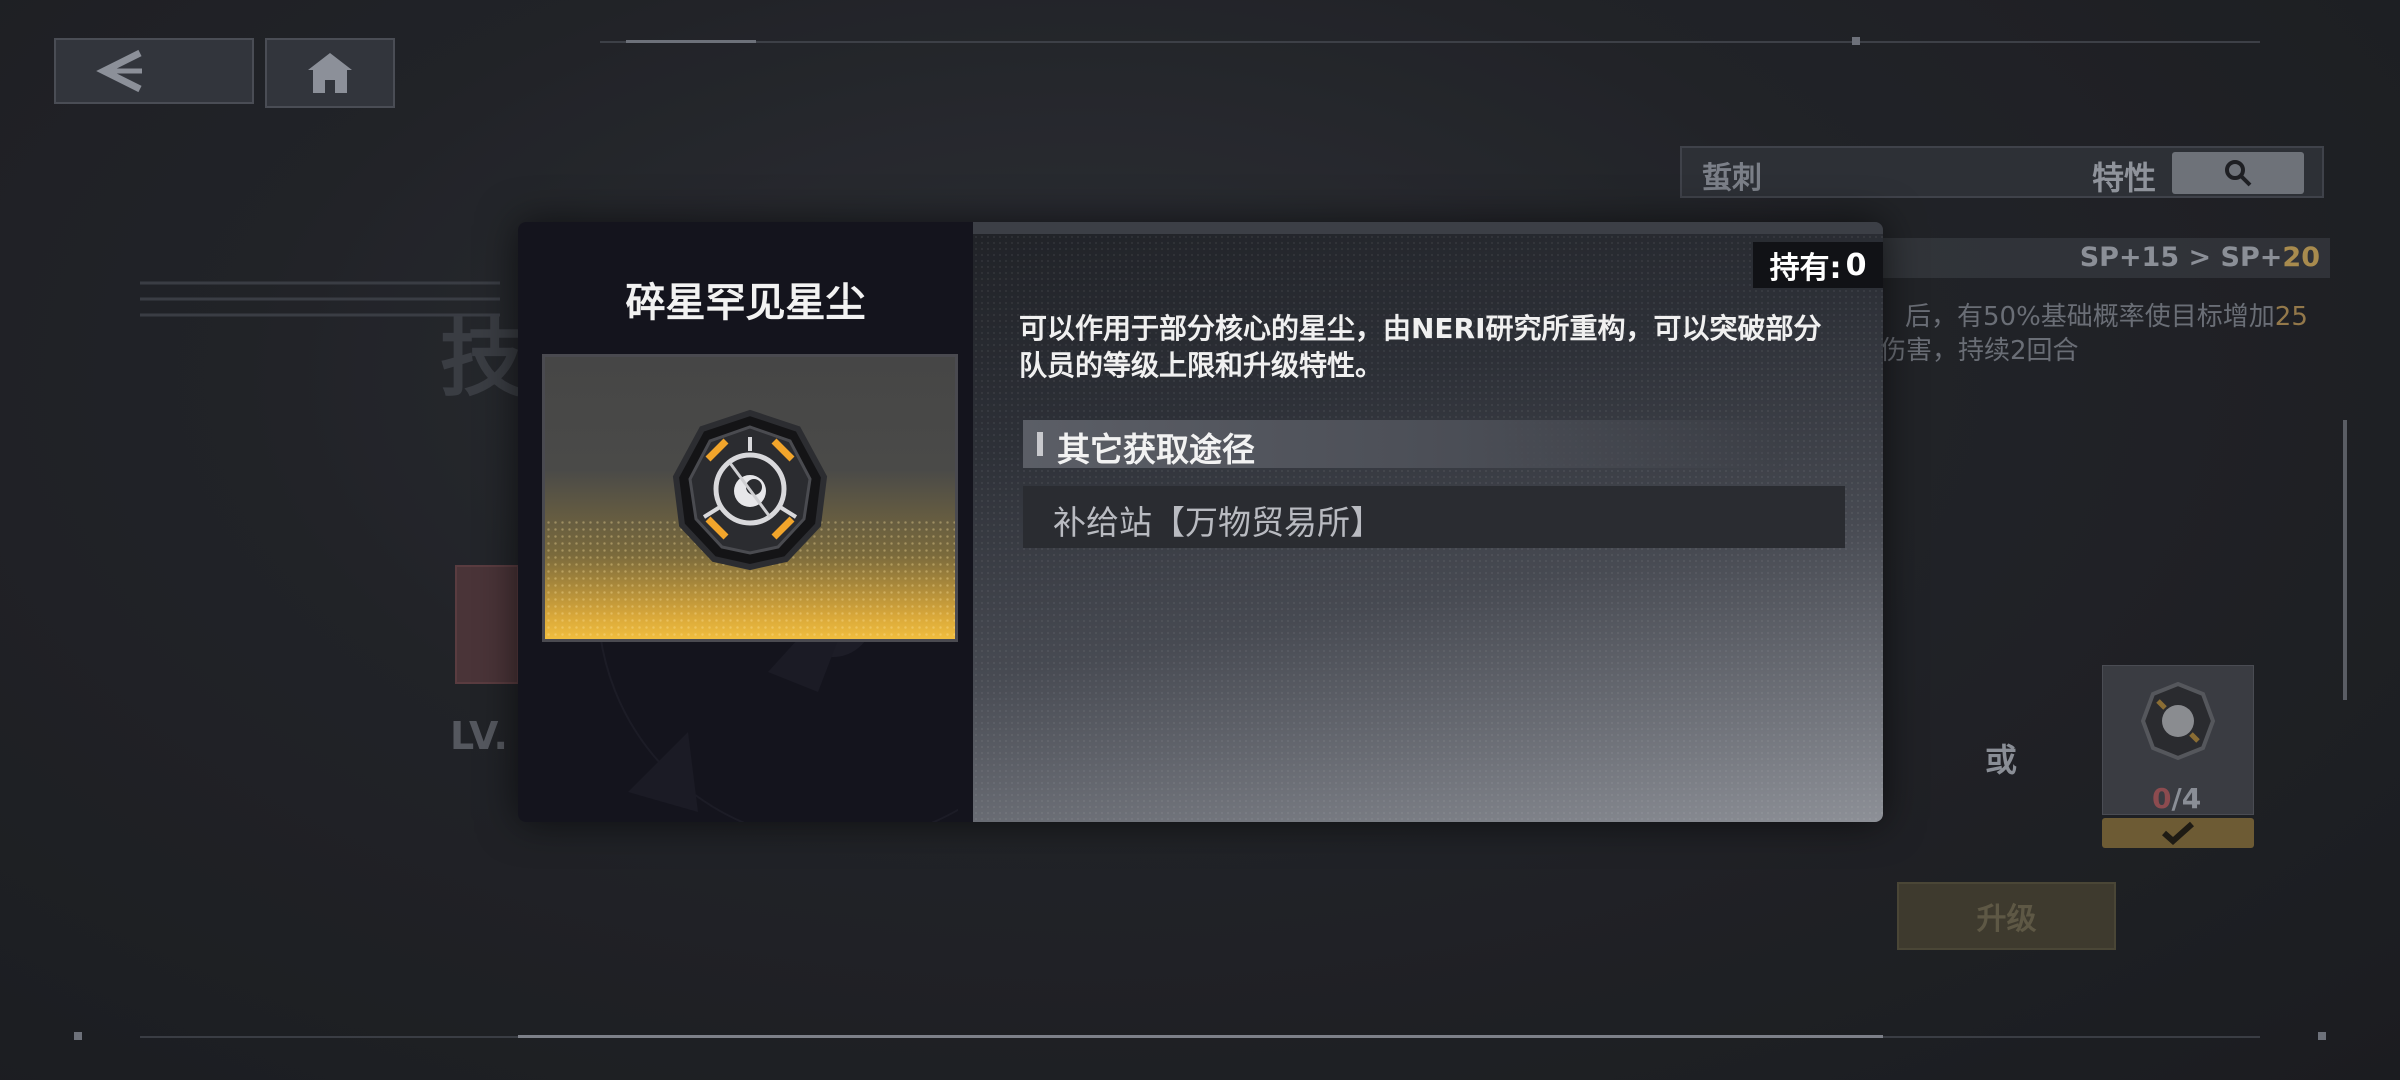 The height and width of the screenshot is (1080, 2400). I want to click on background-level-label: LV., so click(479, 736).